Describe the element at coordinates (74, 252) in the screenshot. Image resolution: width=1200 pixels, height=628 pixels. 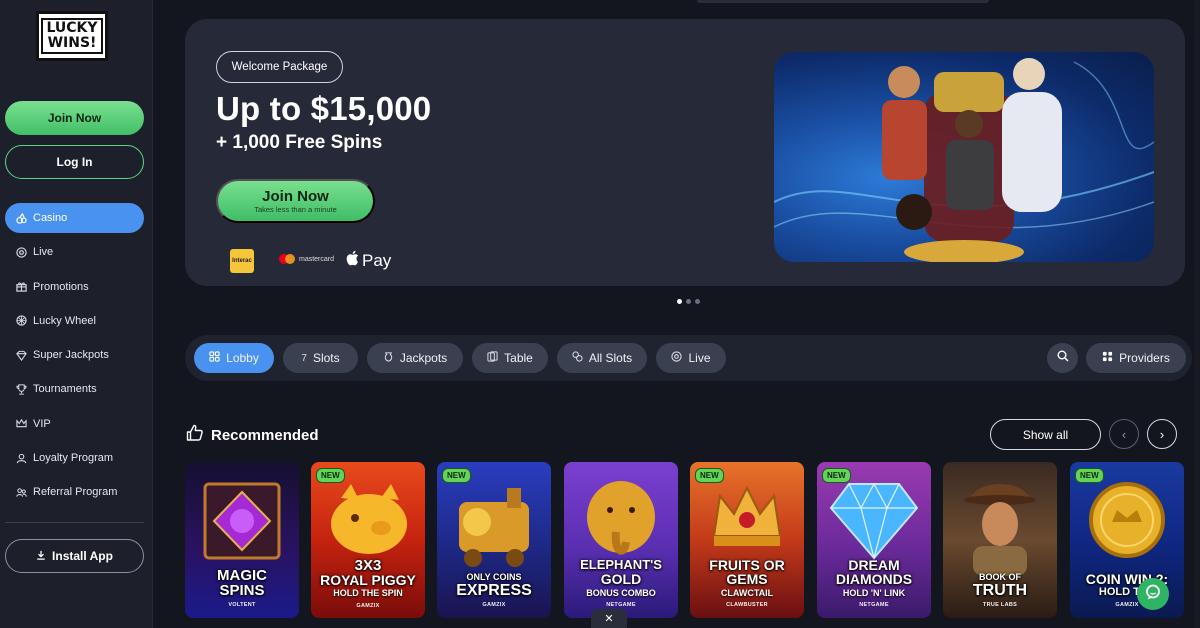
I see `sidebar-item-live: Live` at that location.